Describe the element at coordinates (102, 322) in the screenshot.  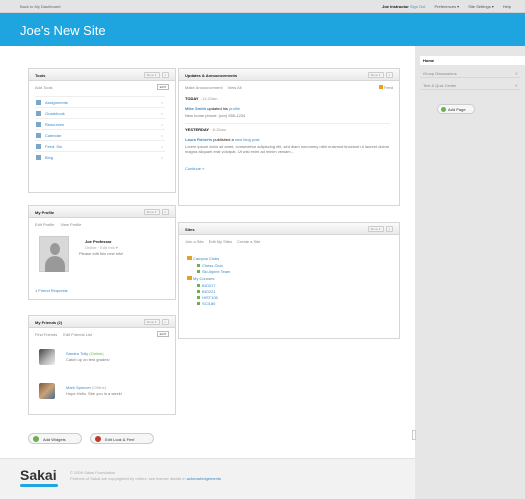
I see `friends-header: My Friends (2) Menu ▾ x` at that location.